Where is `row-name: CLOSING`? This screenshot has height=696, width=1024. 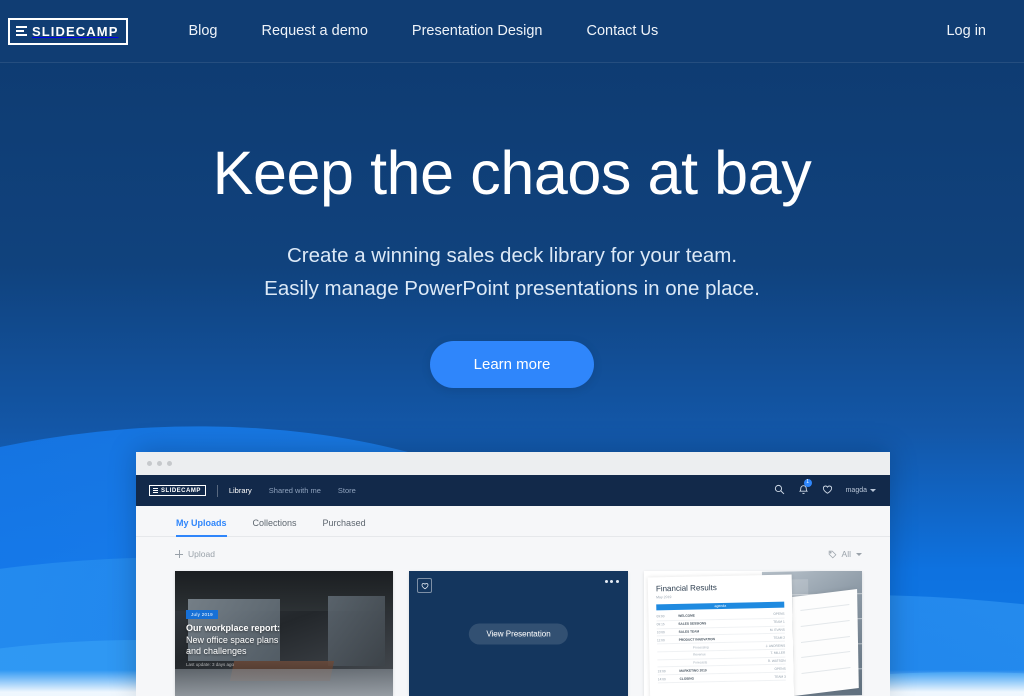 row-name: CLOSING is located at coordinates (686, 678).